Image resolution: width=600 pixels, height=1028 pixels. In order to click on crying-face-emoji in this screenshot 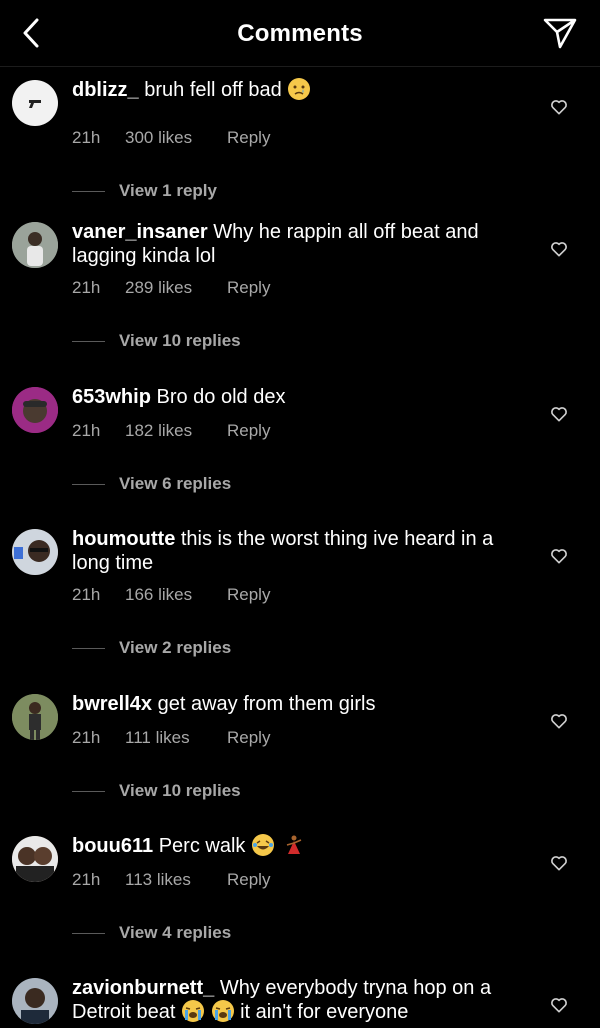, I will do `click(299, 89)`.